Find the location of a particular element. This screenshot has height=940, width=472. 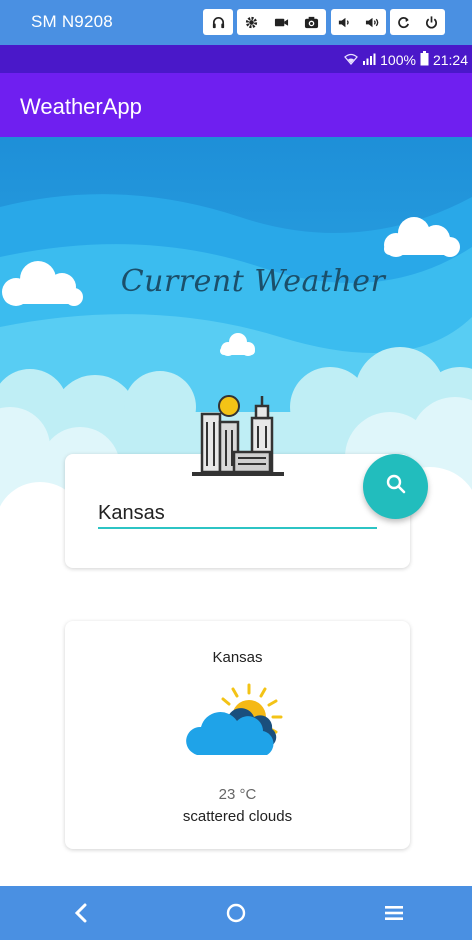

back-icon is located at coordinates (81, 913).